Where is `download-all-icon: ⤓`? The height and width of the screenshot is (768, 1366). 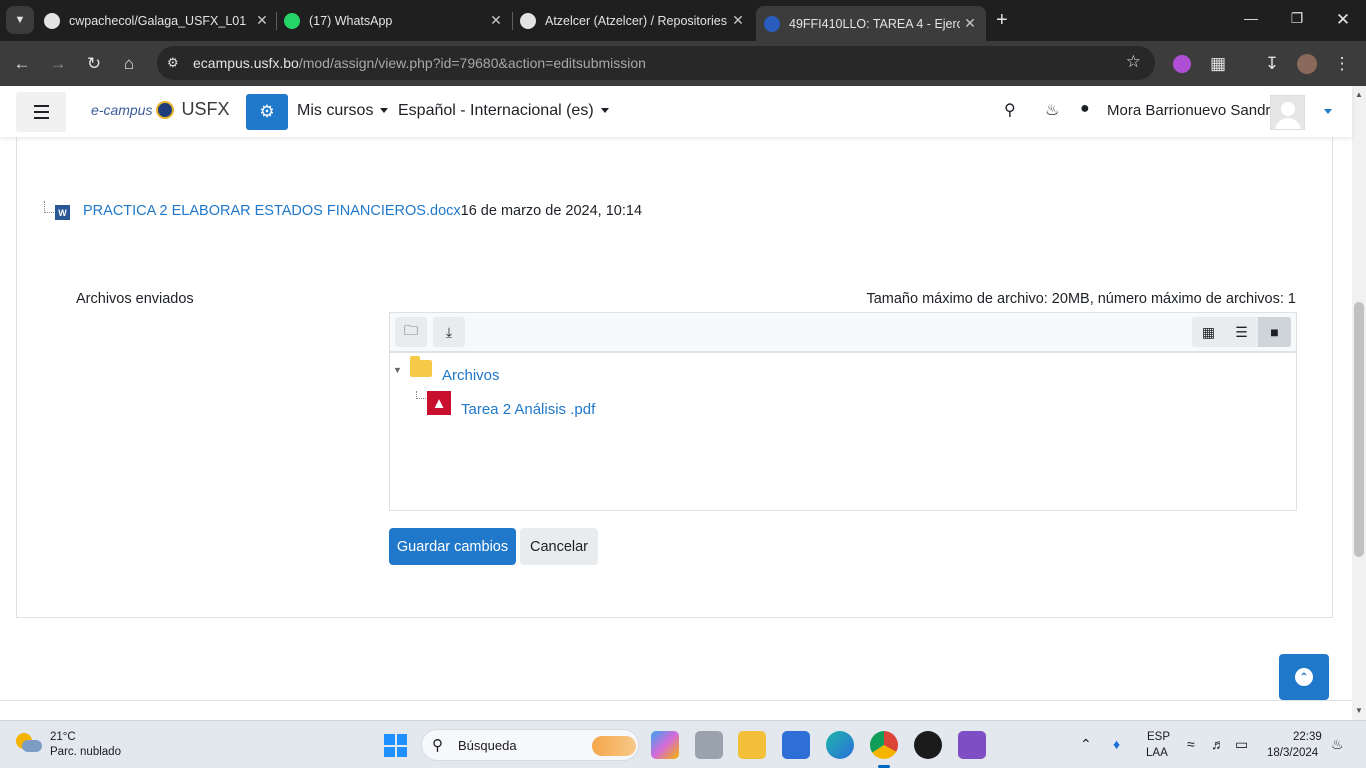
download-all-icon: ⤓ is located at coordinates (449, 332).